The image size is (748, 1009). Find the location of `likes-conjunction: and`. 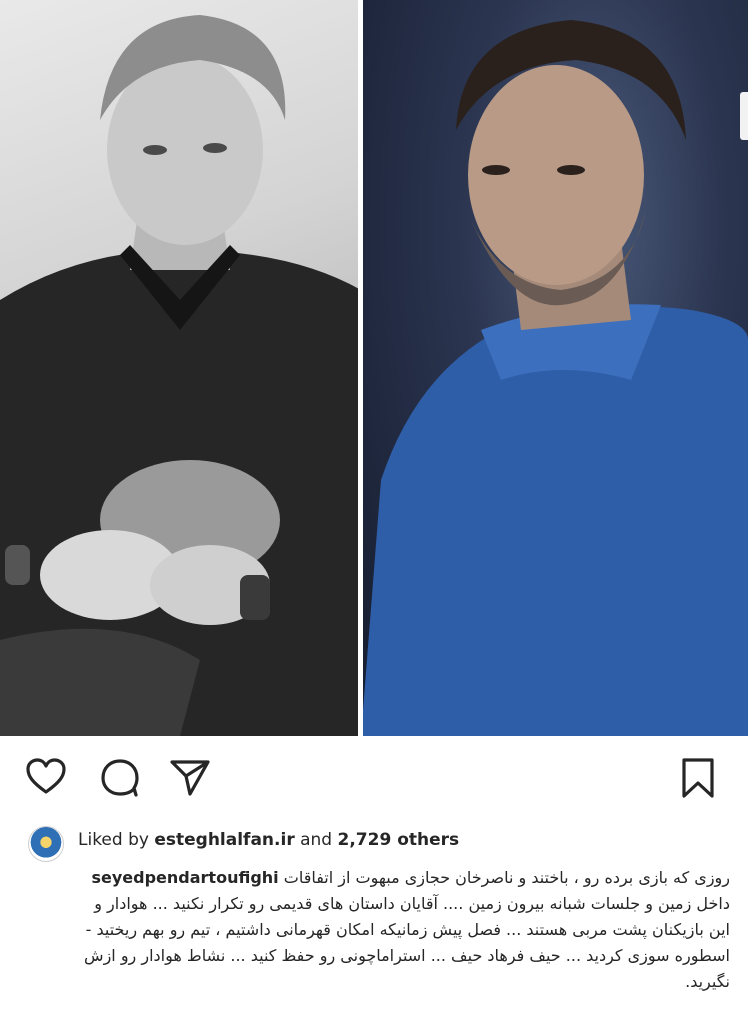

likes-conjunction: and is located at coordinates (316, 840).